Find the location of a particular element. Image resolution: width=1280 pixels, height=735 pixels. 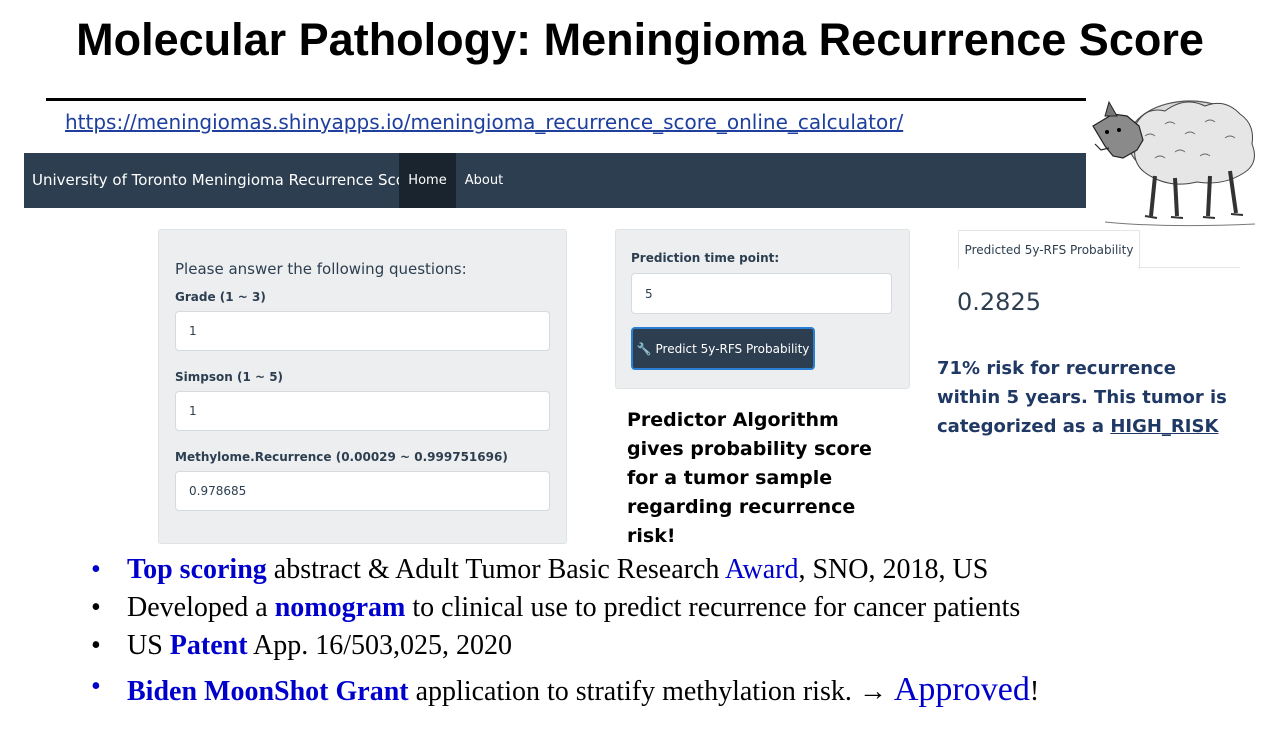

simpson-label: Simpson (1 ~ 5) is located at coordinates (229, 377).